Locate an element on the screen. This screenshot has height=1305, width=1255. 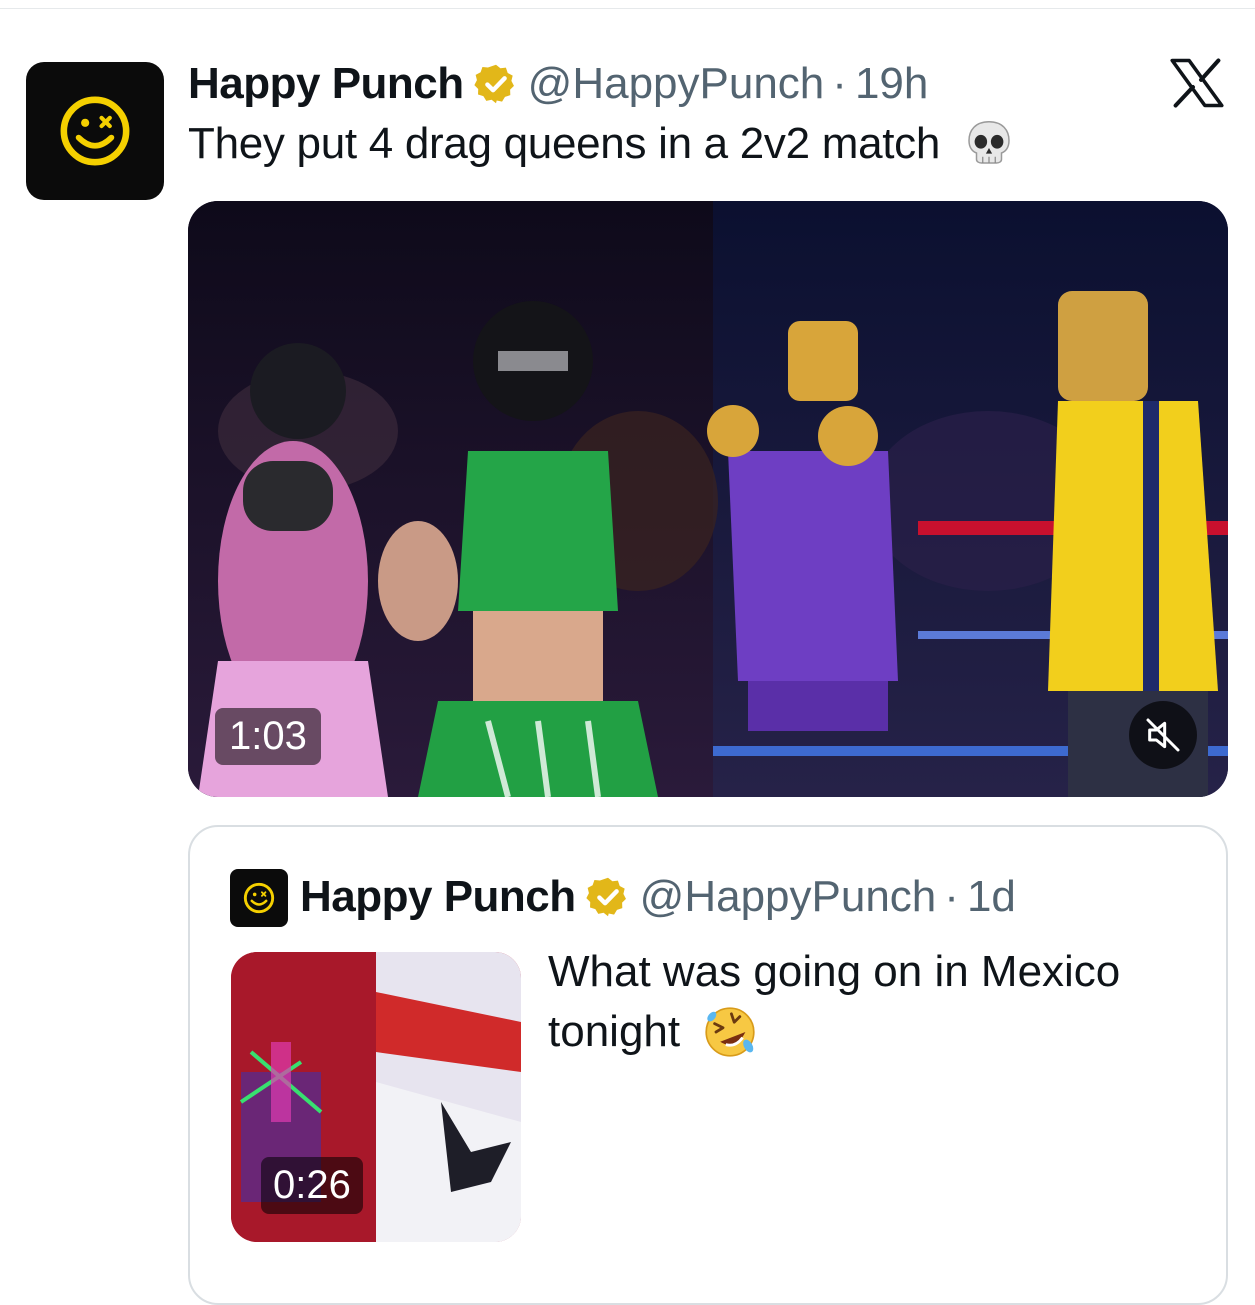
quote-handle: @HappyPunch is located at coordinates (788, 897).